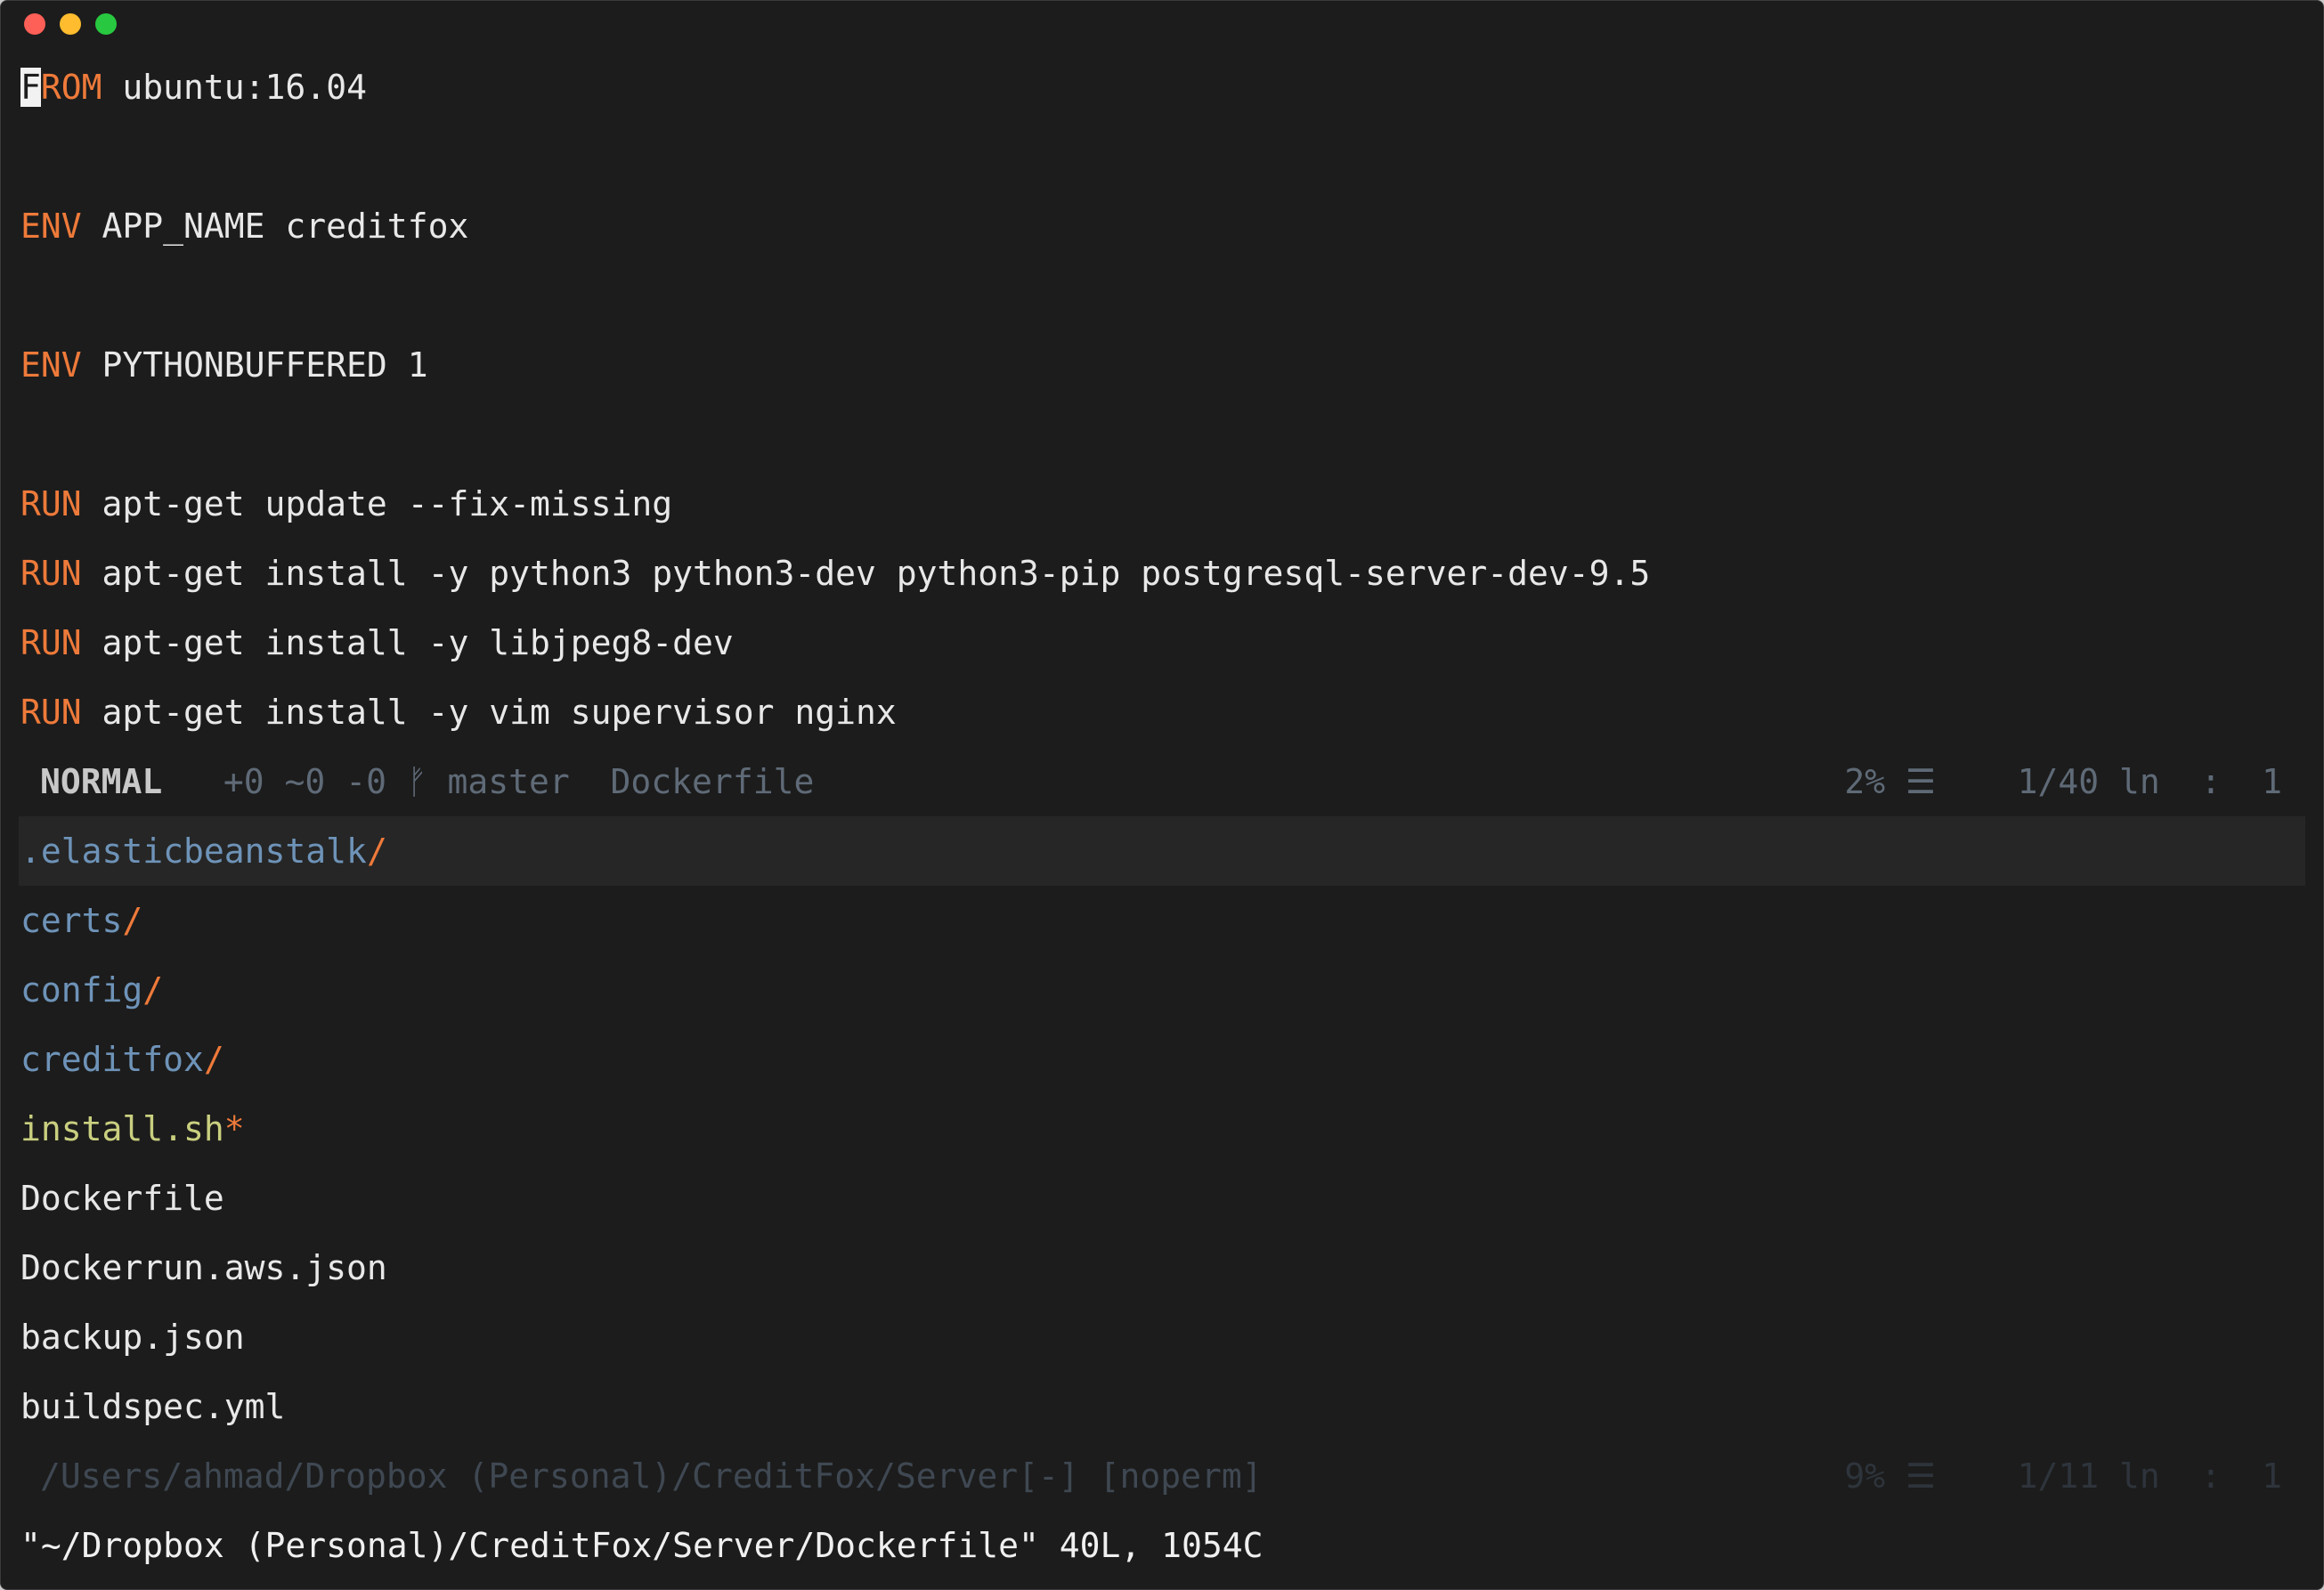  I want to click on tree-item-install-sh: install.sh*, so click(133, 1129).